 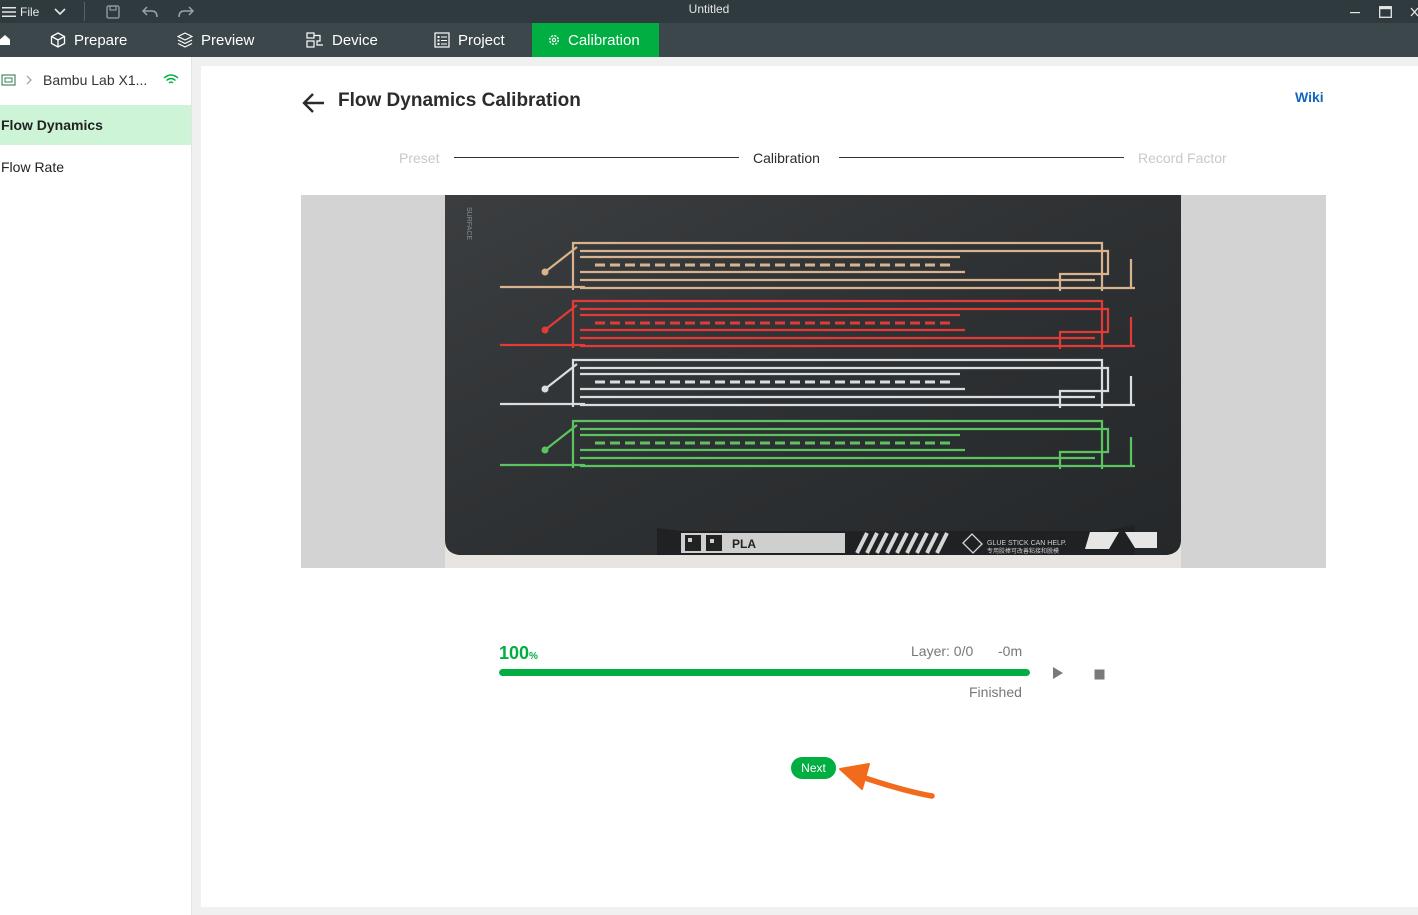 I want to click on tab-project: Project, so click(x=469, y=40).